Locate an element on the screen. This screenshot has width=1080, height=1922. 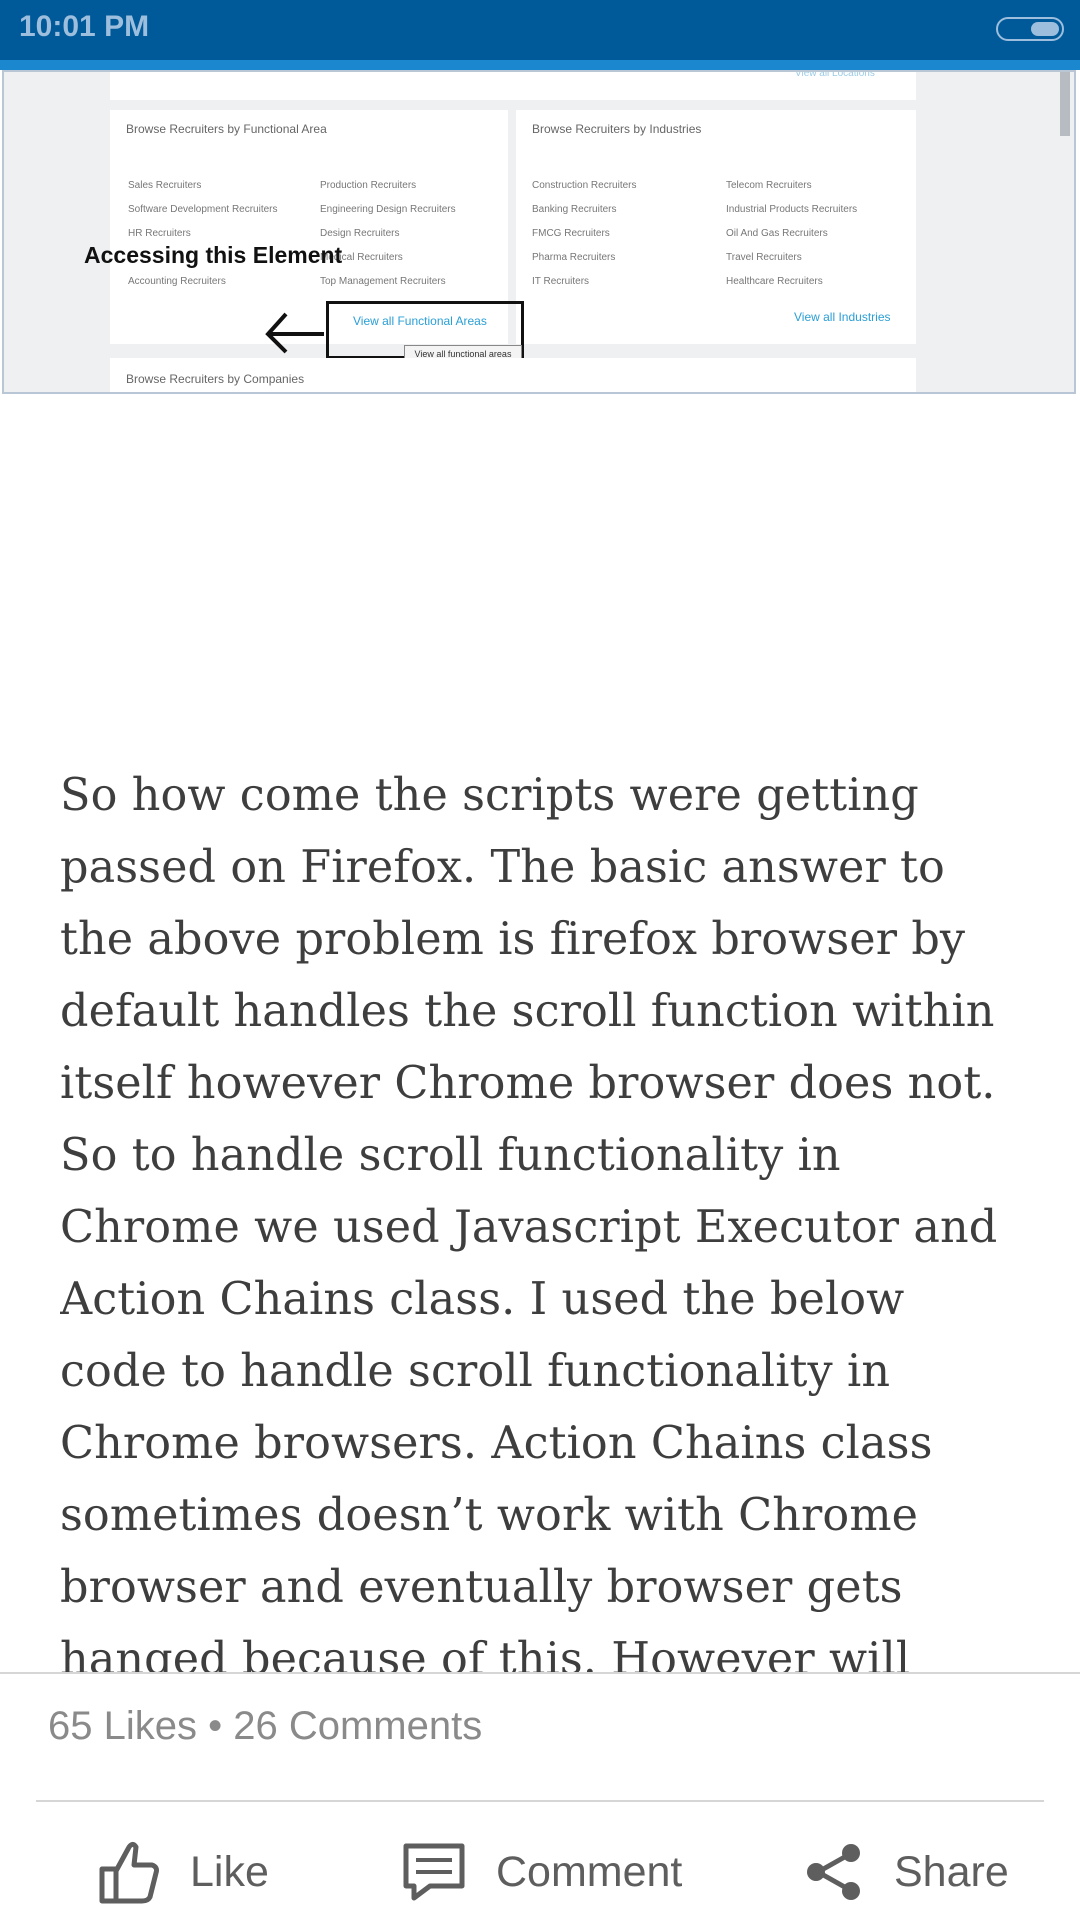
recruiter-link: Oil And Gas Recruiters is located at coordinates (777, 233).